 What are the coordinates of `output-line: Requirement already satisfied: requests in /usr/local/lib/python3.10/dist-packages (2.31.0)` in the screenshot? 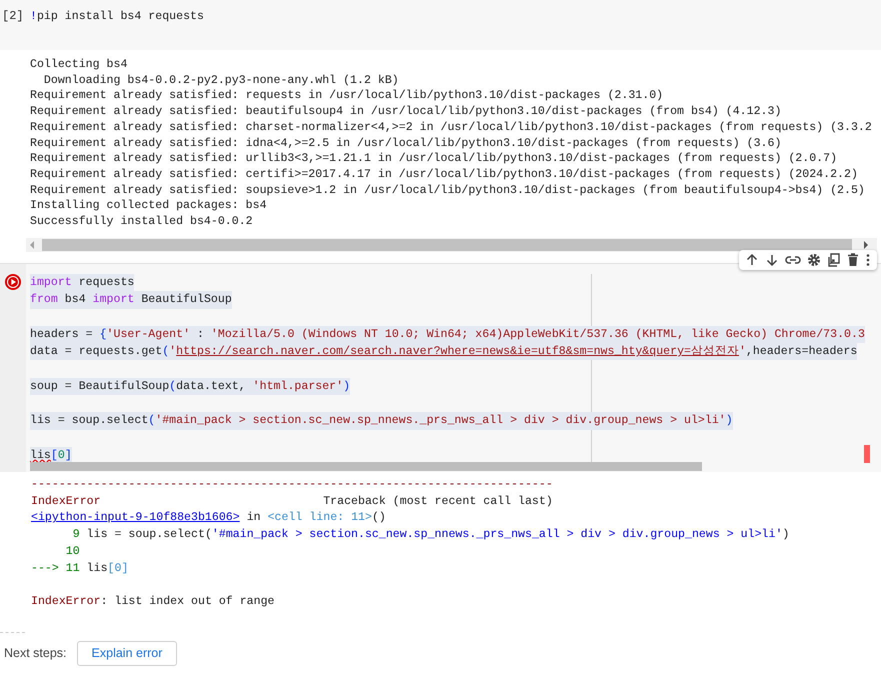 It's located at (347, 96).